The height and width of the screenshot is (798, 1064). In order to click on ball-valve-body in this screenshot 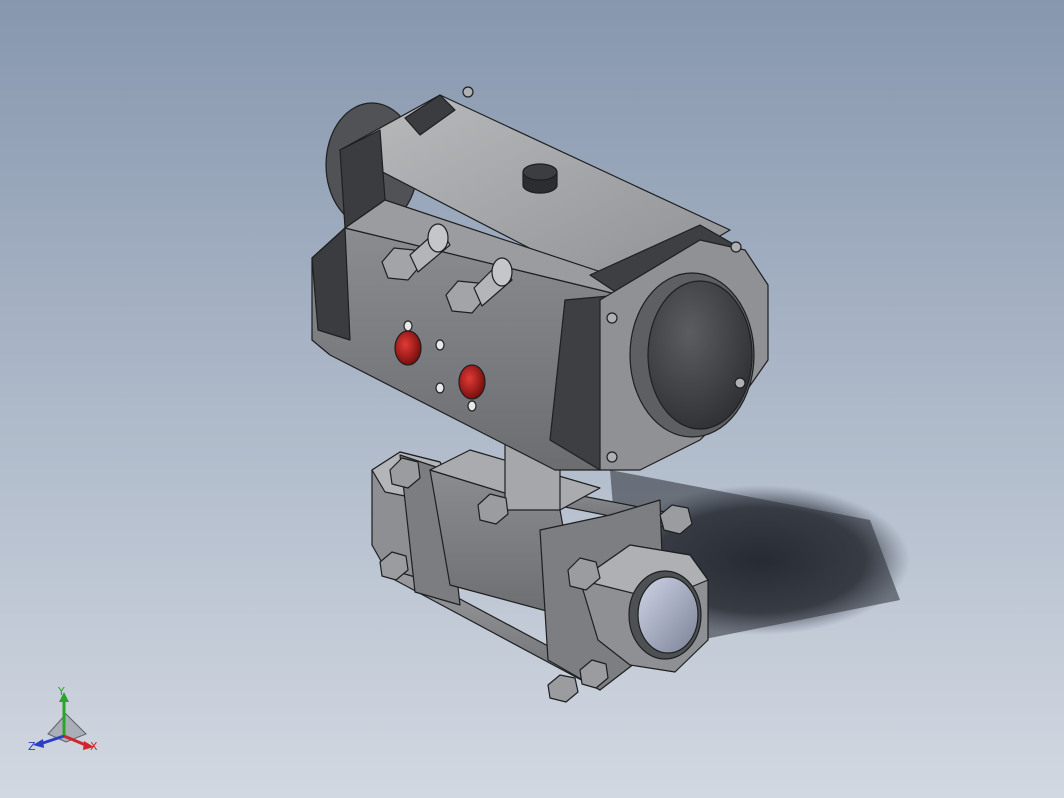, I will do `click(540, 566)`.